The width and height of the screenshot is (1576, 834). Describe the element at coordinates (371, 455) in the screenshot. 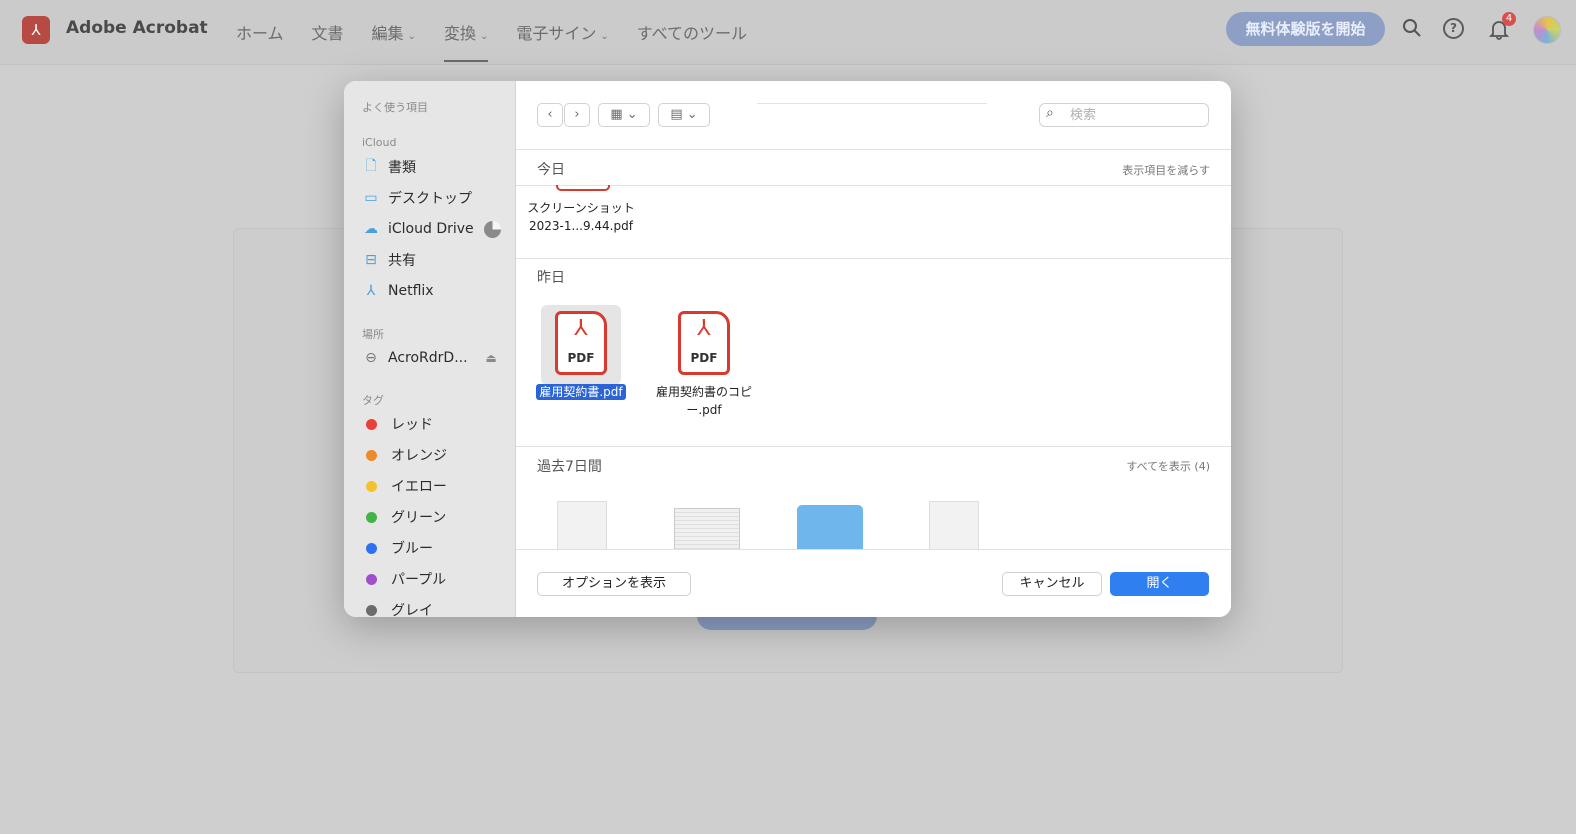

I see `orange-dot-icon` at that location.